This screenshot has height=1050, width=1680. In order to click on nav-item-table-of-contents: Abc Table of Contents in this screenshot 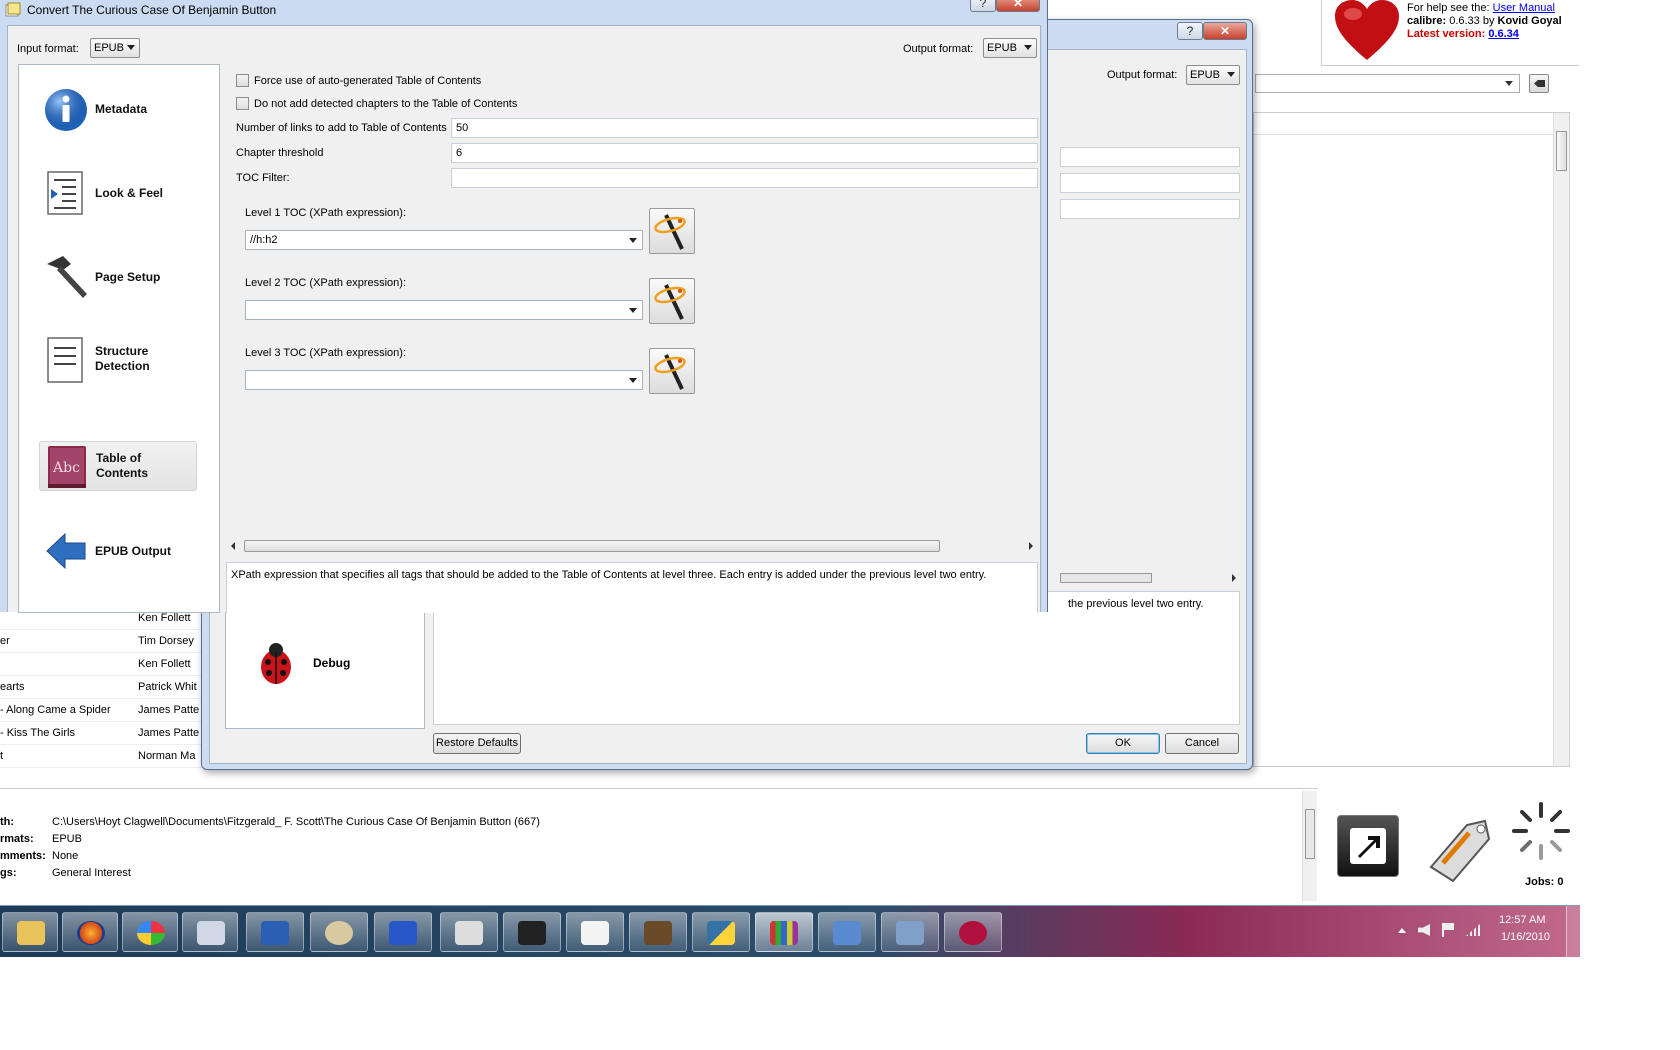, I will do `click(118, 466)`.